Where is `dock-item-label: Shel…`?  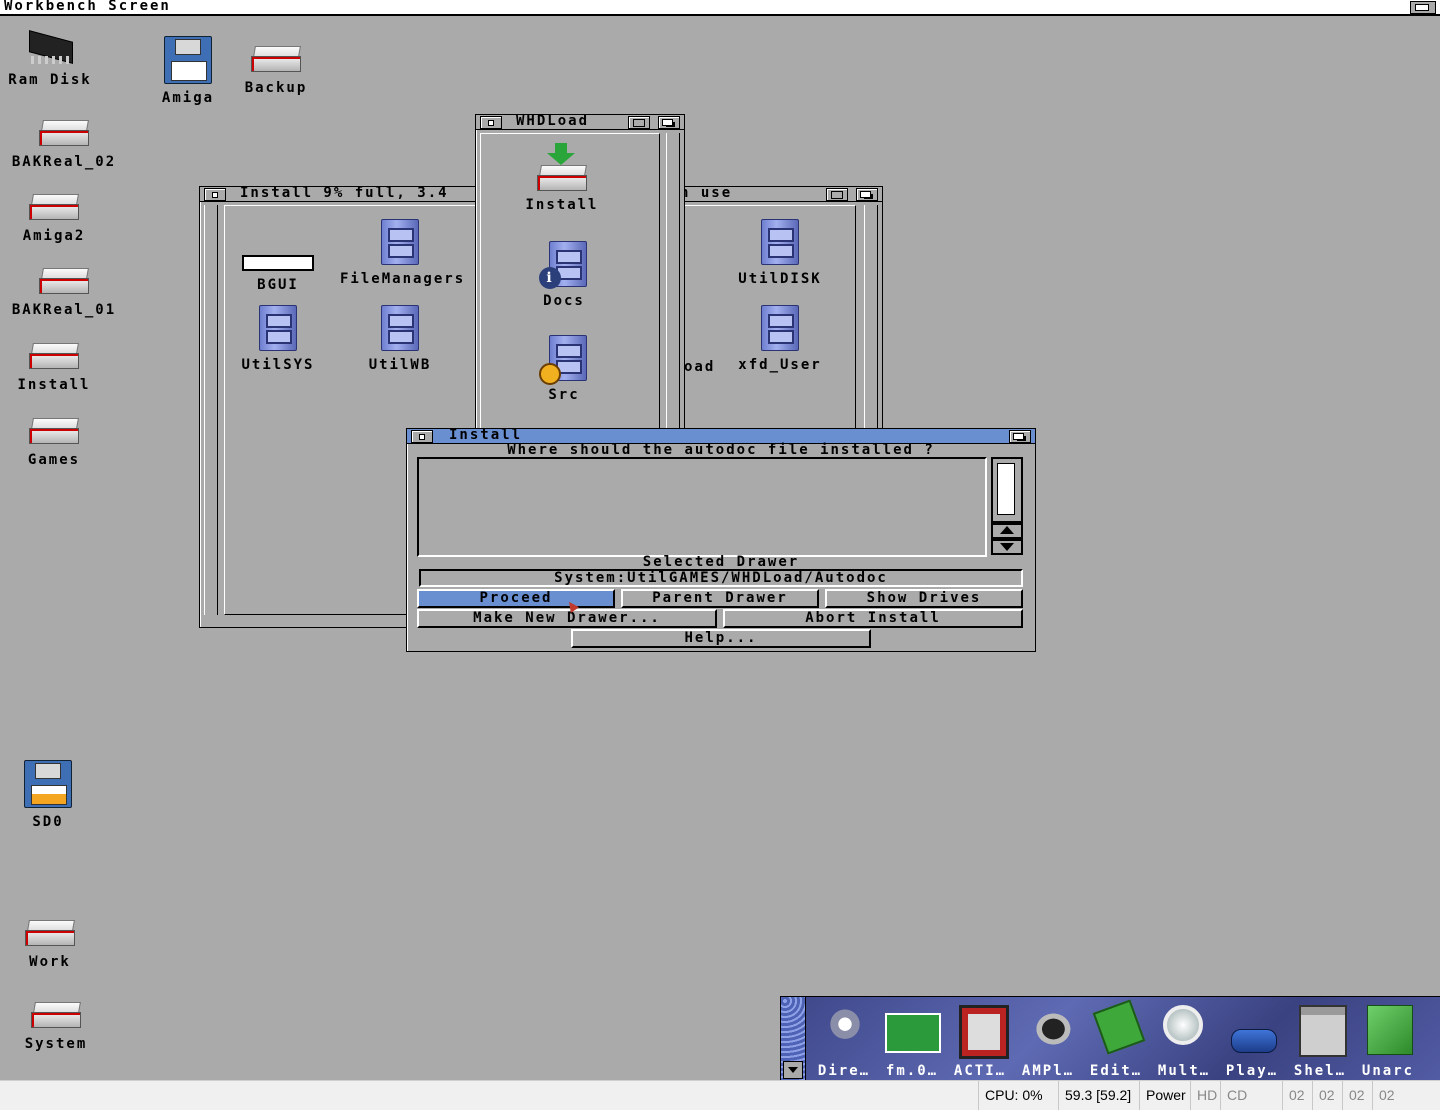 dock-item-label: Shel… is located at coordinates (1320, 1071).